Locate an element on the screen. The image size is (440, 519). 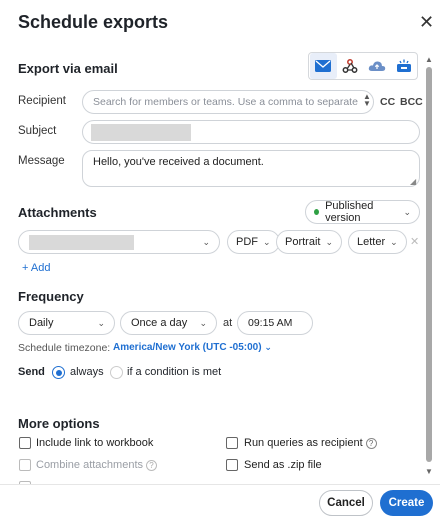
send-condition-label: if a condition is met is located at coordinates (174, 372).